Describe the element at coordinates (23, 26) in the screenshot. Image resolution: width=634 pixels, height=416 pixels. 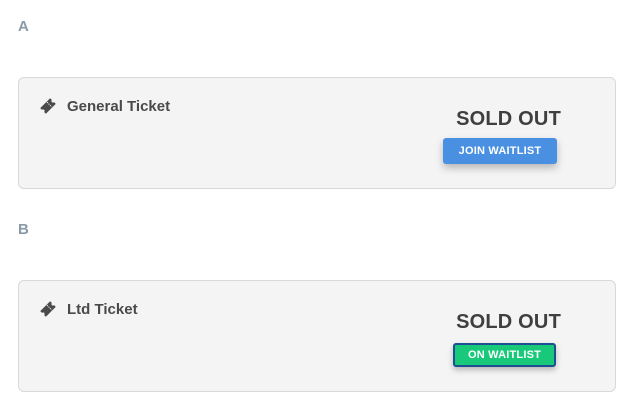
I see `section-label-a: A` at that location.